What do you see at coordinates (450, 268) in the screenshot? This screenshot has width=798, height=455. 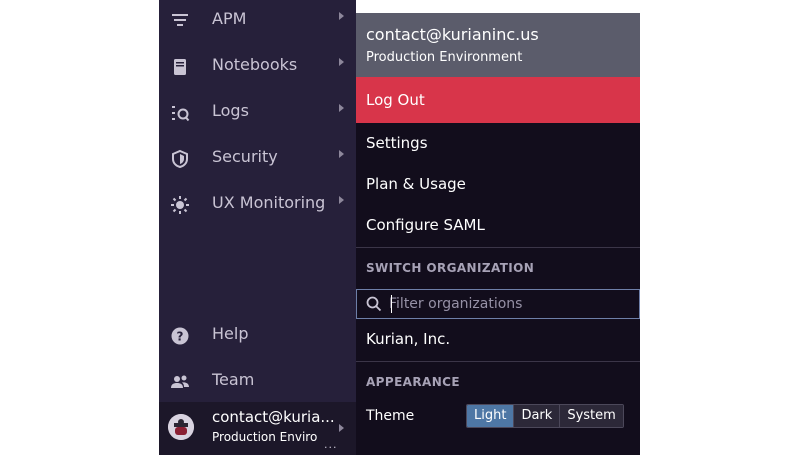 I see `switch-org-heading: SWITCH ORGANIZATION` at bounding box center [450, 268].